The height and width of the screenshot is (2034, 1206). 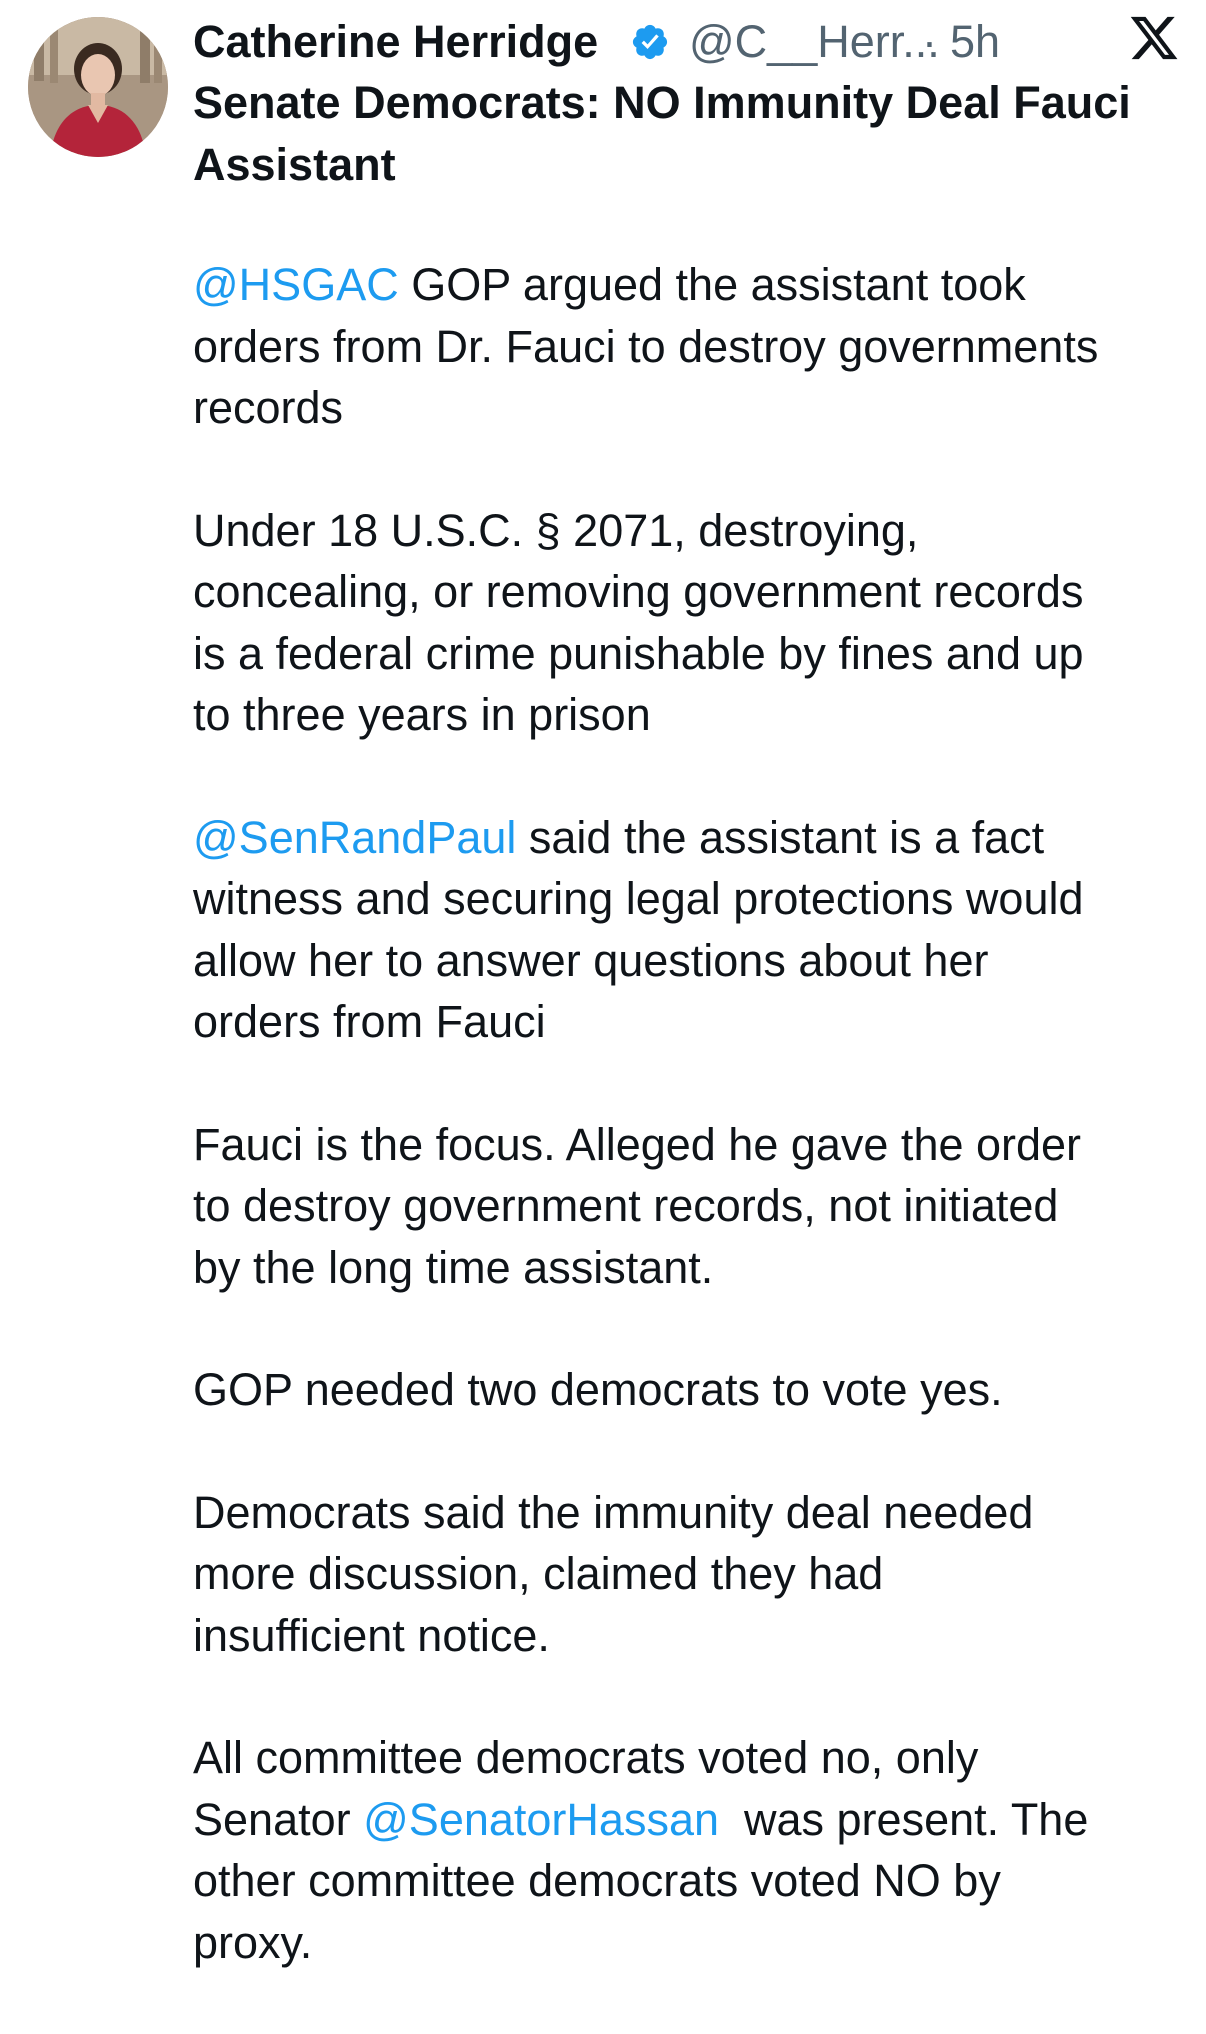 What do you see at coordinates (538, 1573) in the screenshot?
I see `text-line: more discussion, claimed they had` at bounding box center [538, 1573].